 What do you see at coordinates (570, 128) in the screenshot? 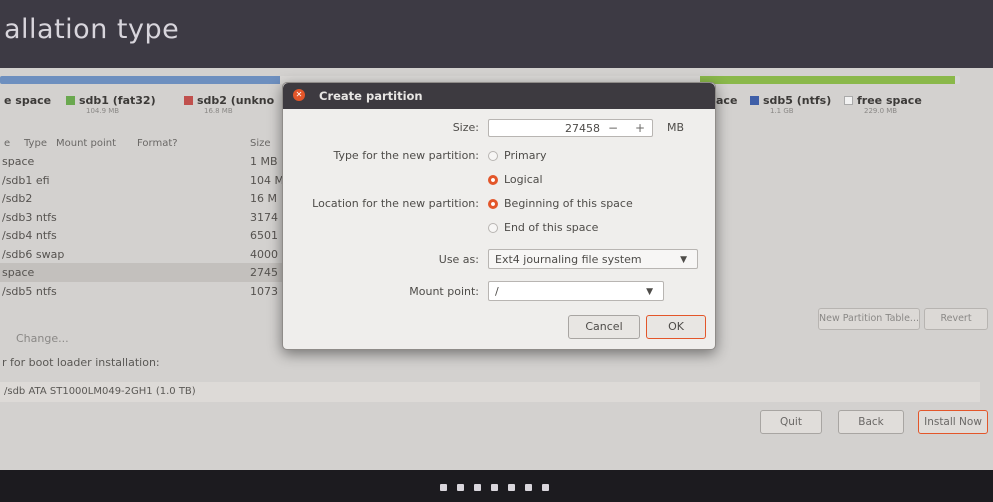
I see `size-input: 27458` at bounding box center [570, 128].